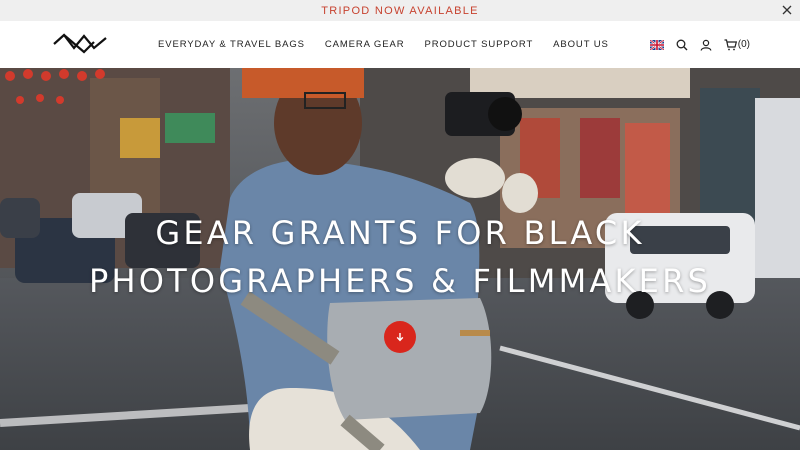 The image size is (800, 450). I want to click on nav-item-camera-gear: CAMERA GEAR, so click(365, 44).